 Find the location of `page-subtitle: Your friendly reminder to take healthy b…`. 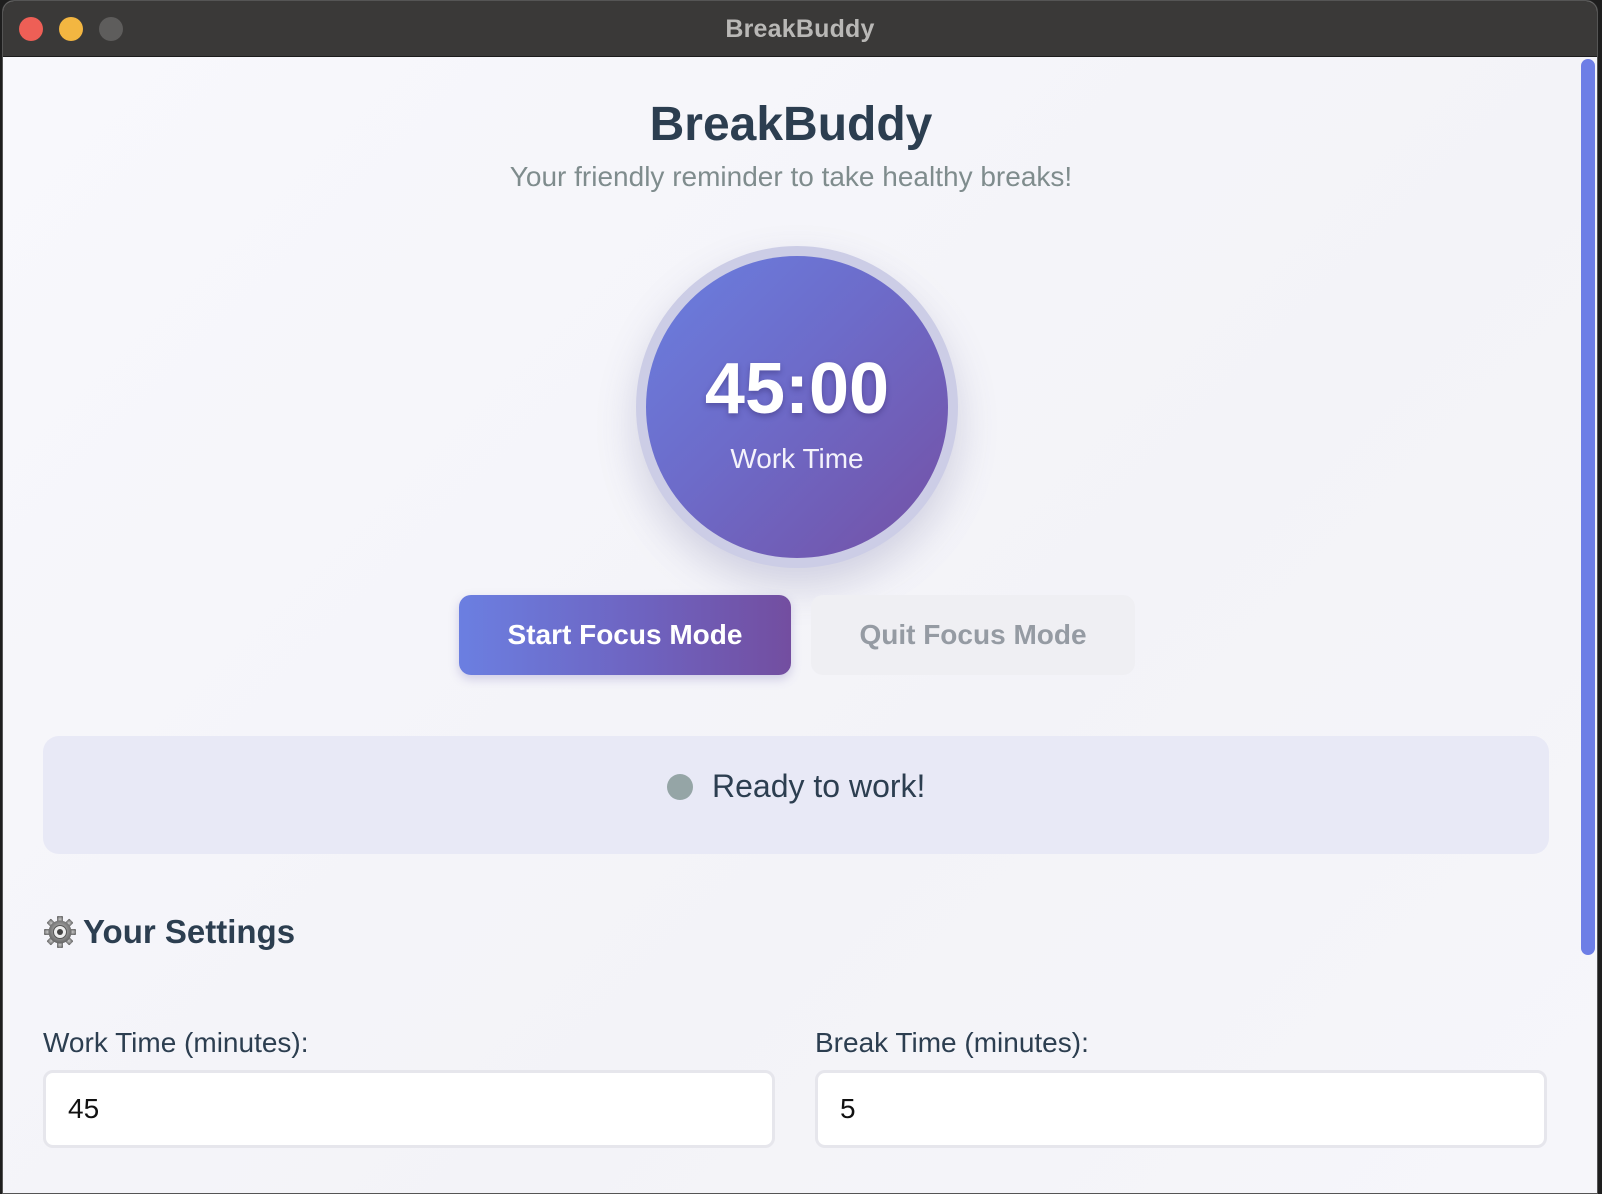

page-subtitle: Your friendly reminder to take healthy b… is located at coordinates (791, 176).